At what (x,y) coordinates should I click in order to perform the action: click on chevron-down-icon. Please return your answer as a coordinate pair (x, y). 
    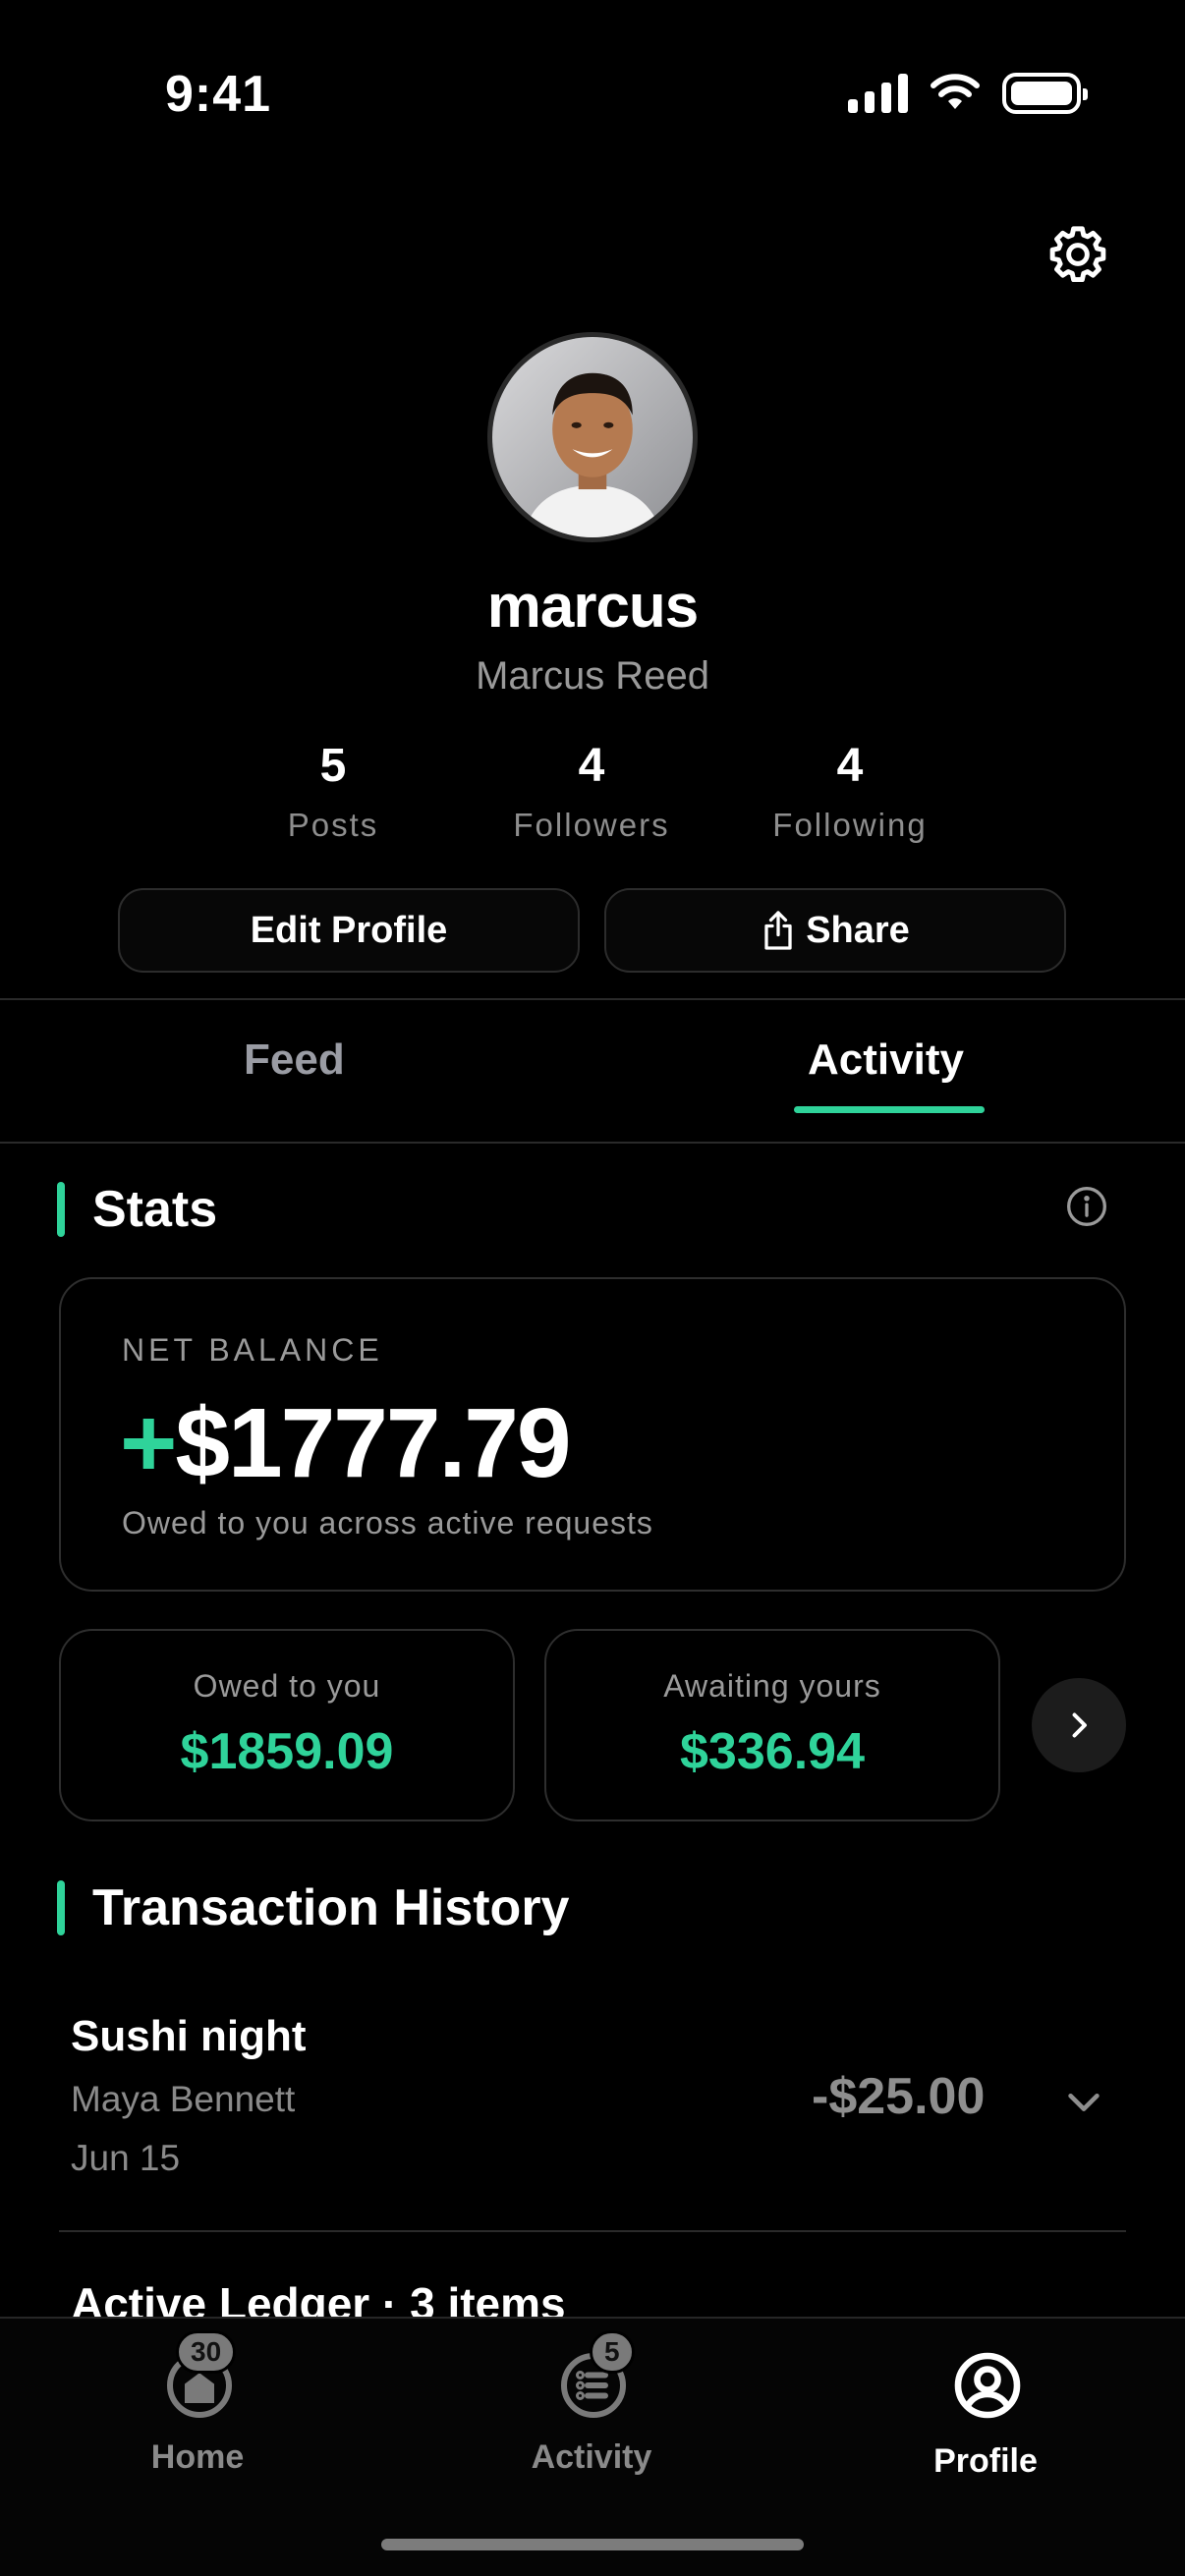
    Looking at the image, I should click on (1084, 2101).